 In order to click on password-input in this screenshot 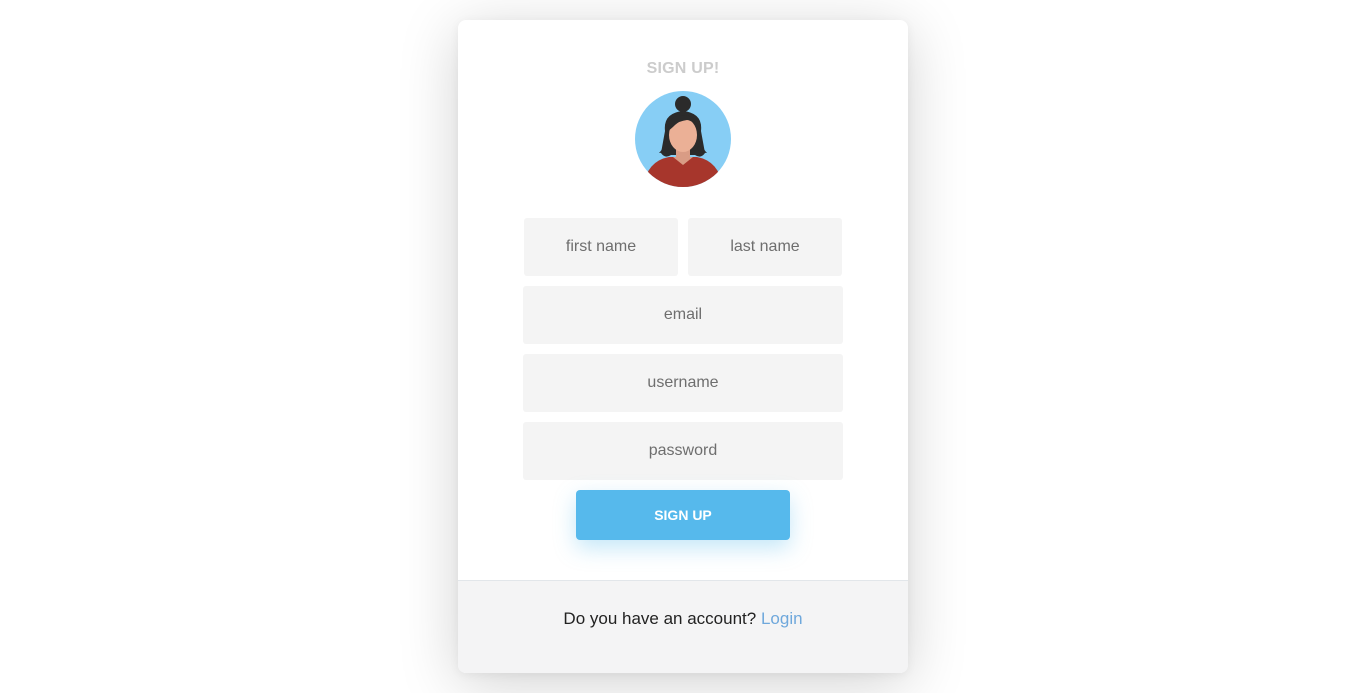, I will do `click(683, 451)`.